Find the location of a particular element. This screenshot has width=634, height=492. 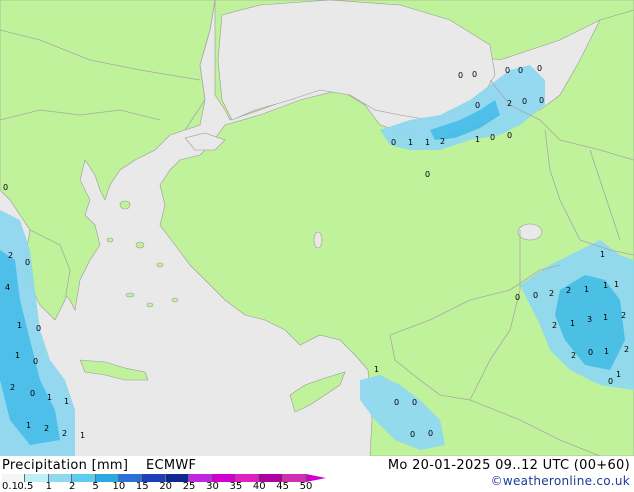

credit-link: ©weatheronline.co.uk is located at coordinates (560, 481).